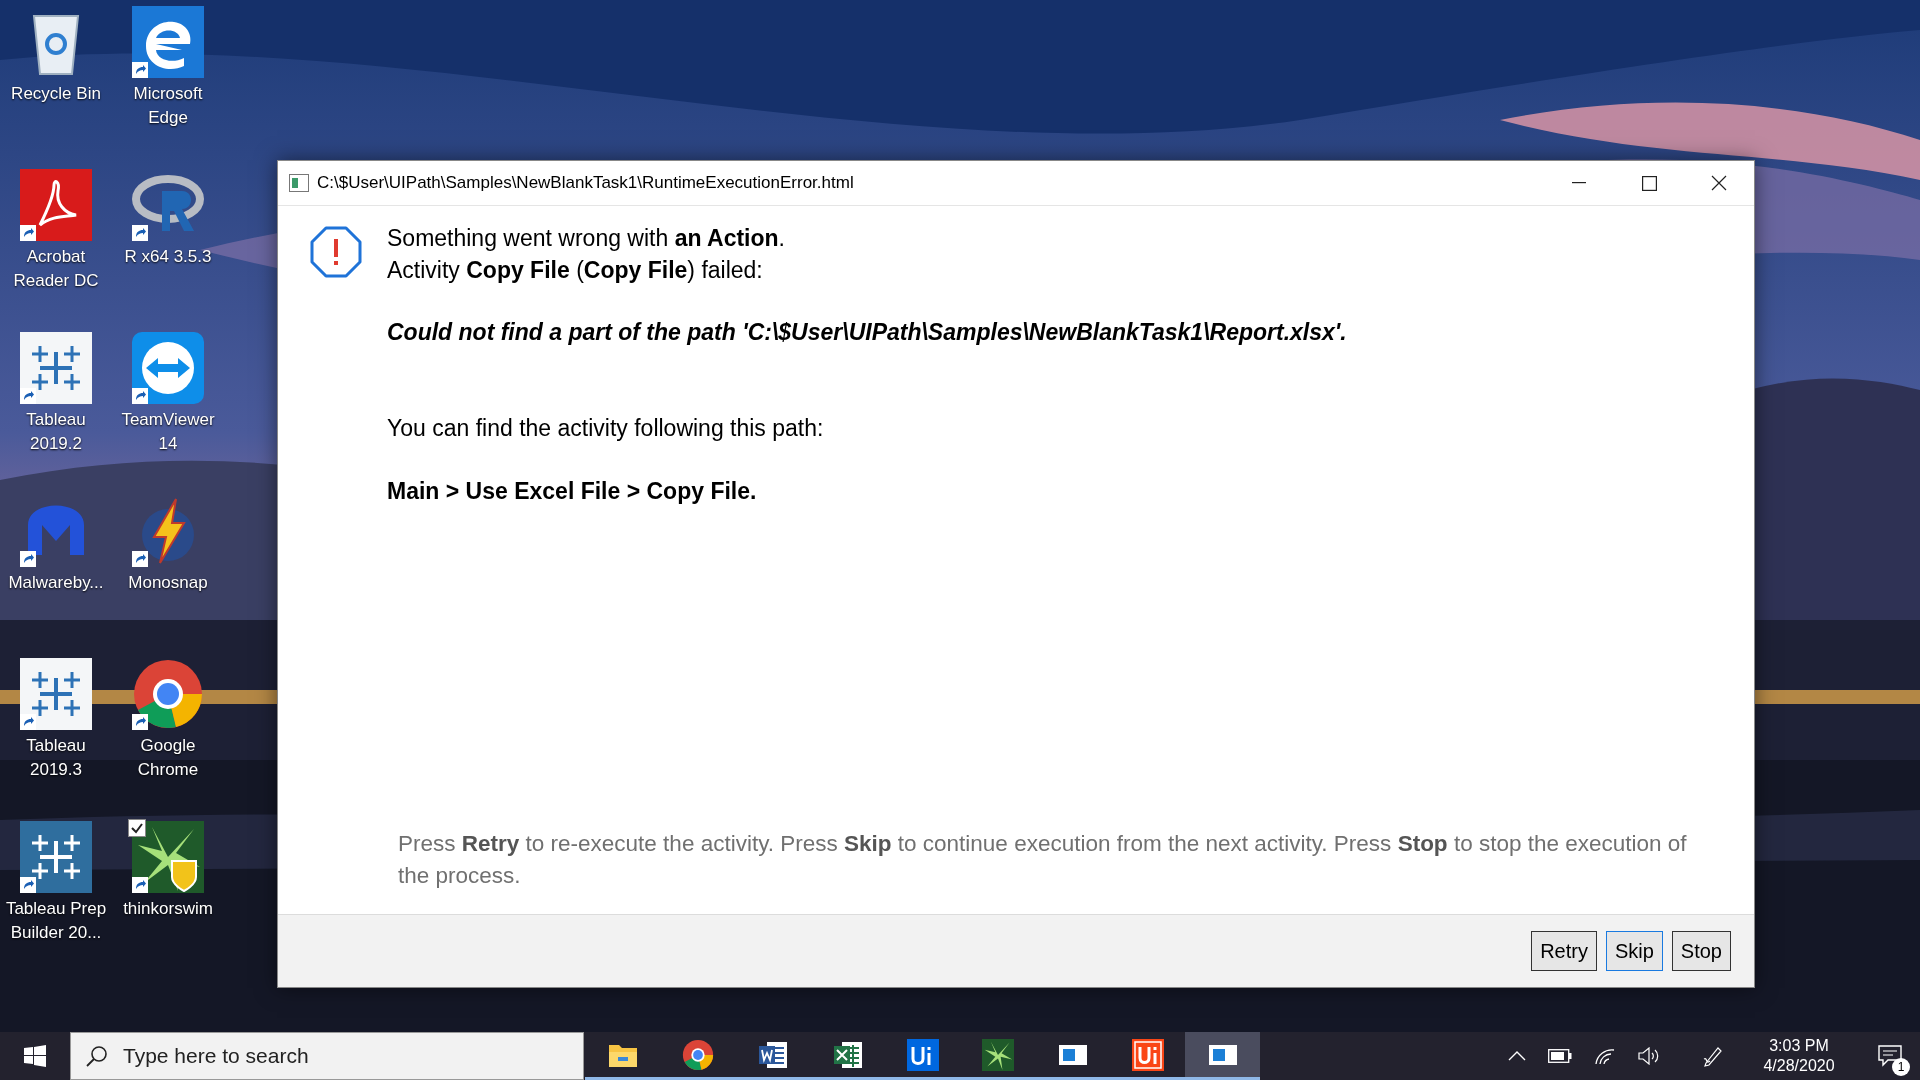 The width and height of the screenshot is (1920, 1080). What do you see at coordinates (1042, 860) in the screenshot?
I see `help-text: Press Retry to re-execute the activity. Press Skip to continue execution from the next activity. Press Stop to stop the execution of the process.` at bounding box center [1042, 860].